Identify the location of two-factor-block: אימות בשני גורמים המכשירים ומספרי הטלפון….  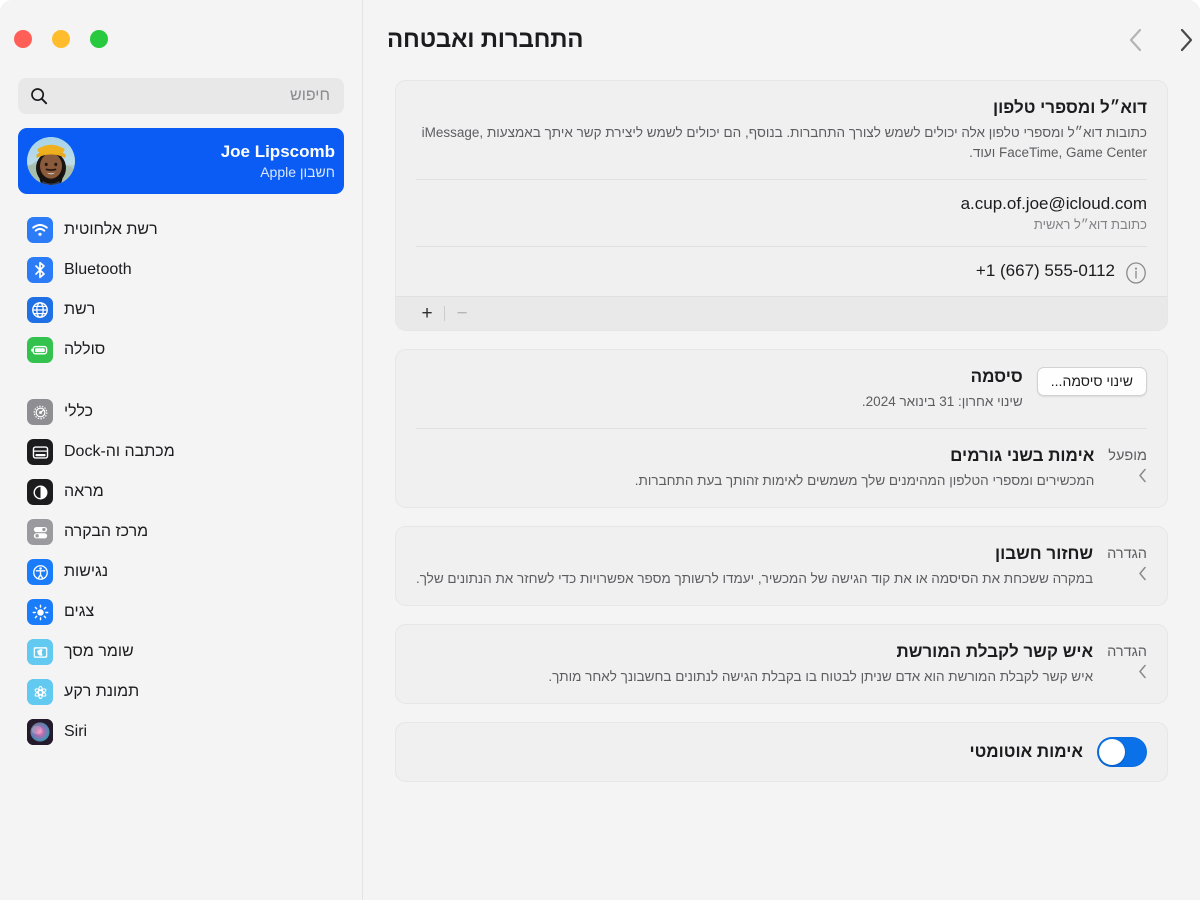
(781, 468).